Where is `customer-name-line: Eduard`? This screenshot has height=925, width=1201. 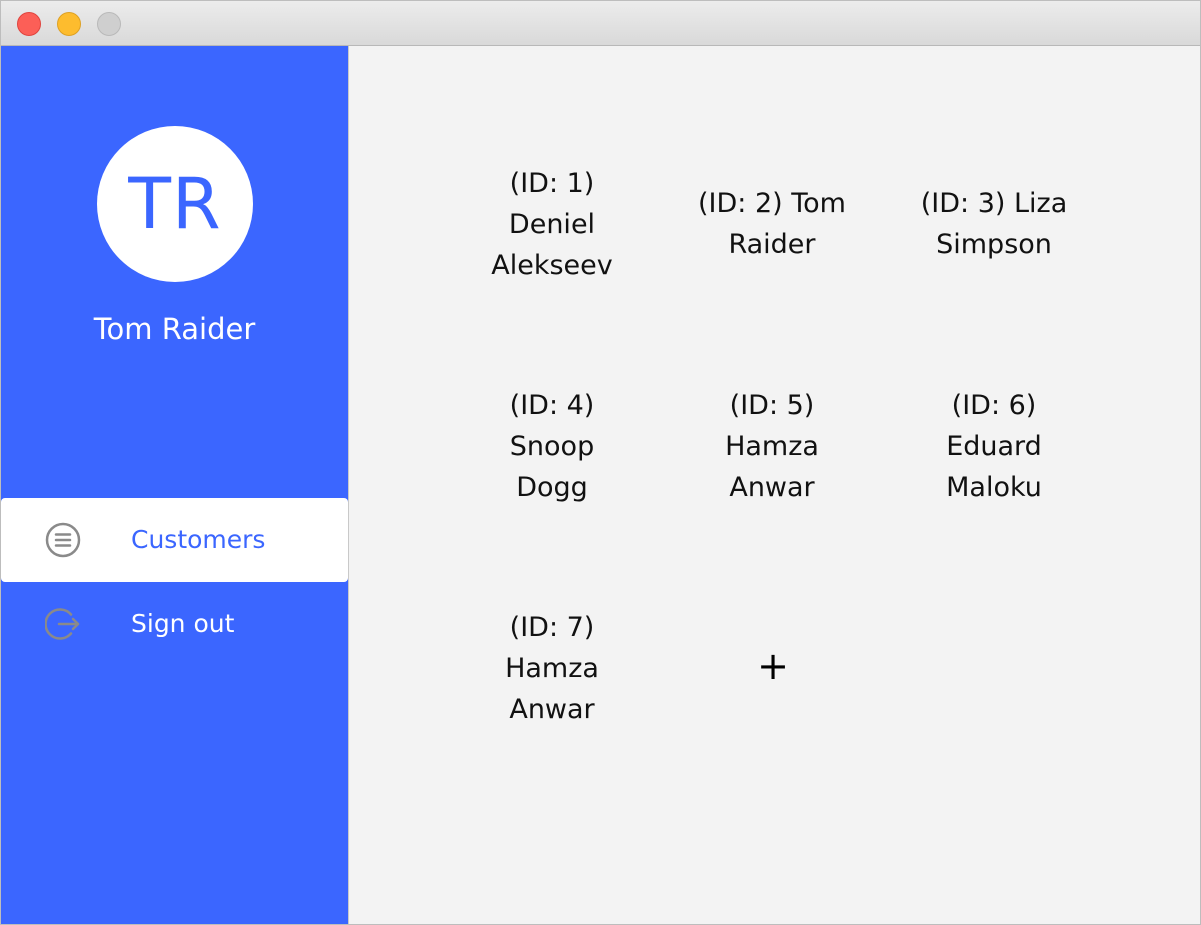
customer-name-line: Eduard is located at coordinates (994, 446).